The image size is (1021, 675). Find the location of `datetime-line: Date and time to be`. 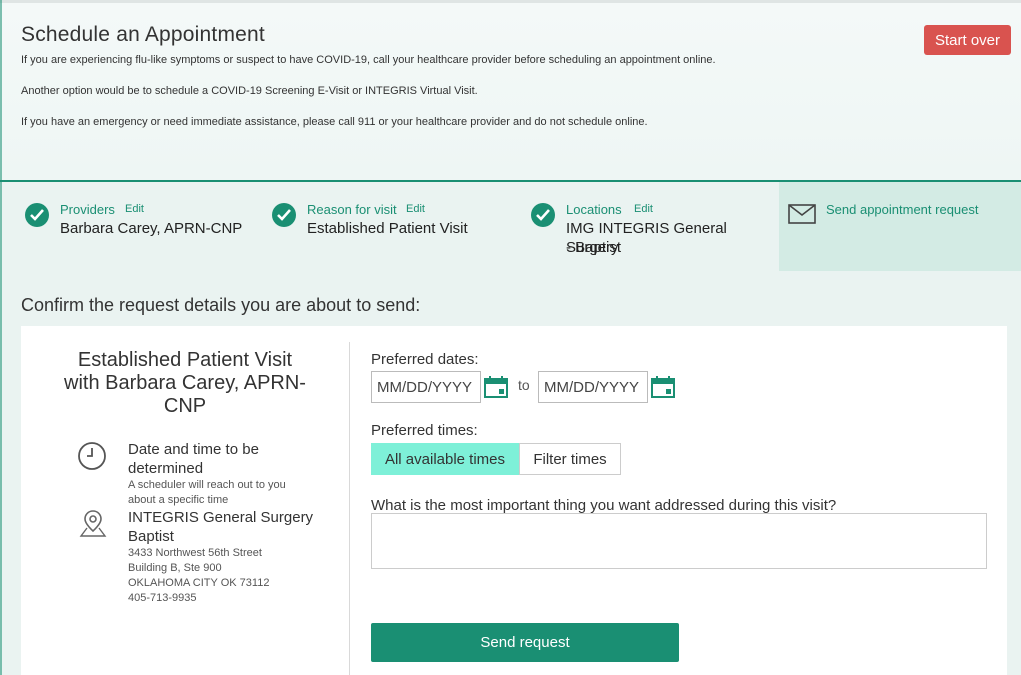

datetime-line: Date and time to be is located at coordinates (193, 449).